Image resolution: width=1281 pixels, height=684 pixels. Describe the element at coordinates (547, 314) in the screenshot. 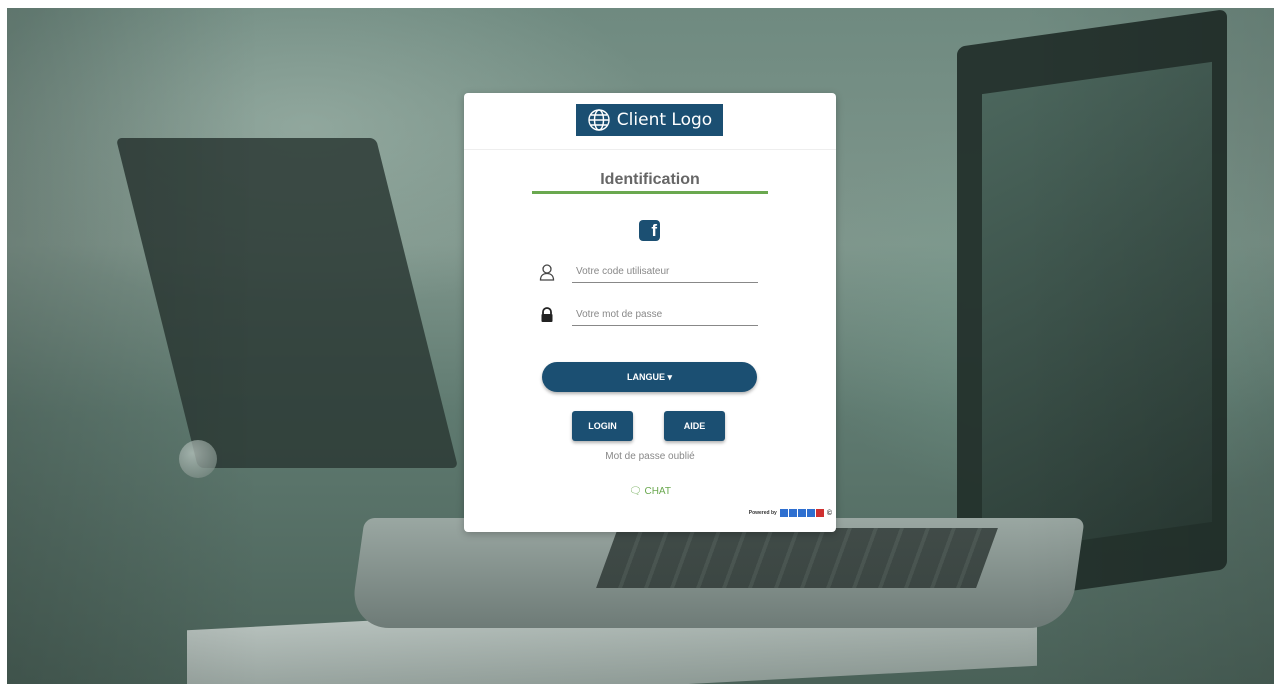

I see `lock-icon` at that location.